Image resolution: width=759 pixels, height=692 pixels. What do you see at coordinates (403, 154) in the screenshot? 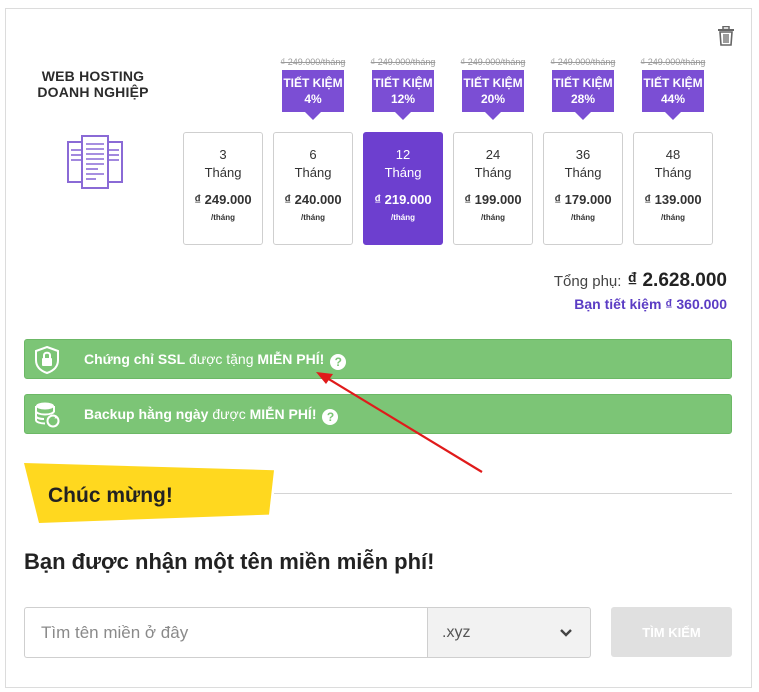
I see `plan-months: 12` at bounding box center [403, 154].